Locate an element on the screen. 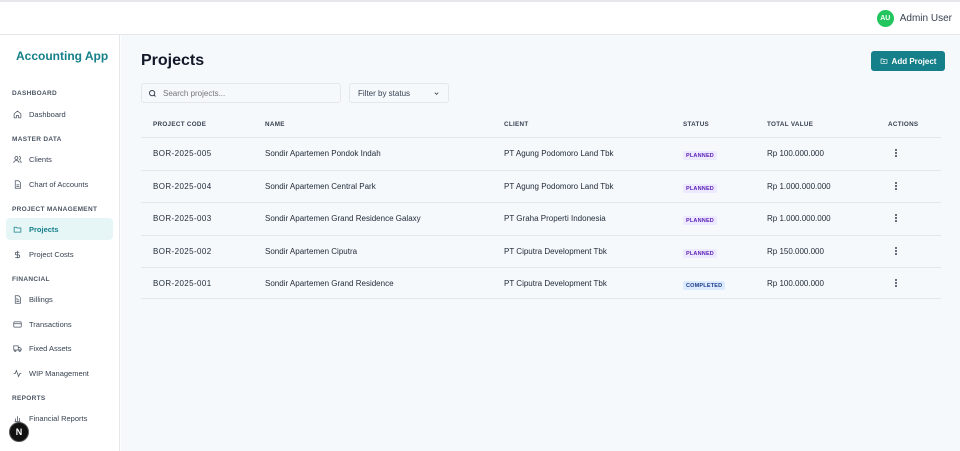 The width and height of the screenshot is (960, 451). column-header-name: NAME is located at coordinates (275, 124).